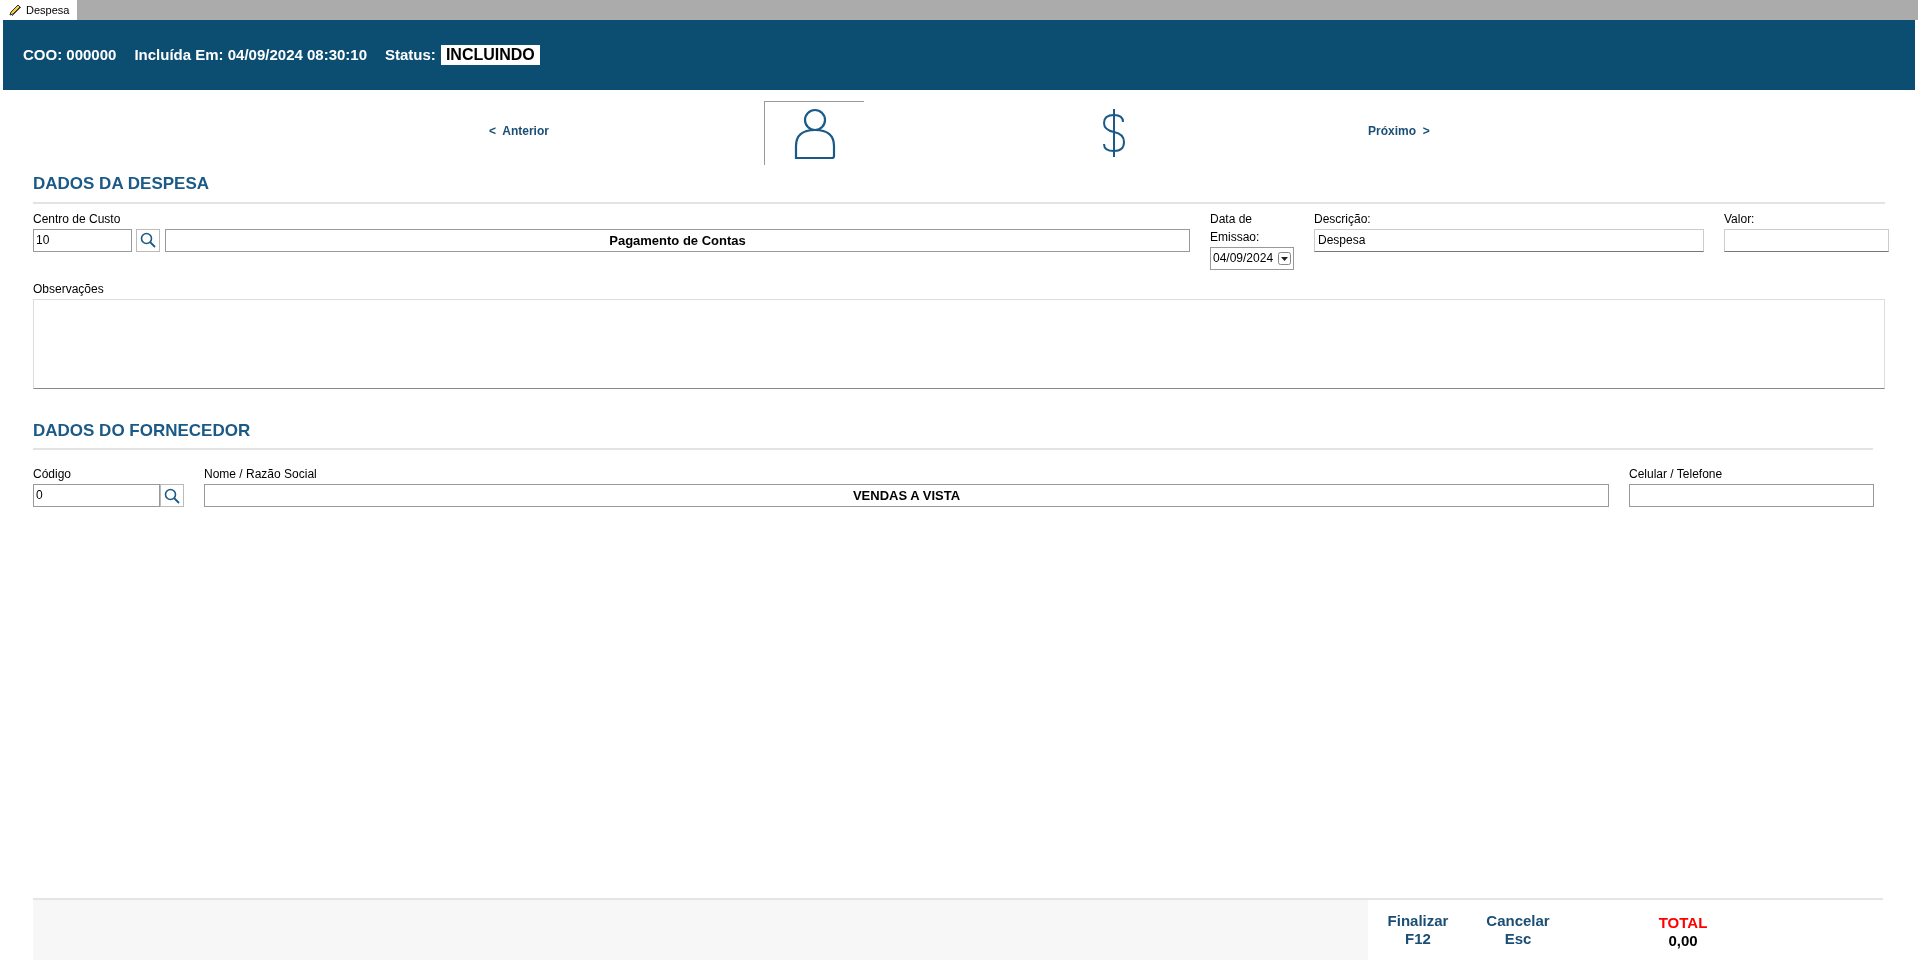  Describe the element at coordinates (1518, 930) in the screenshot. I see `cancel-button: Cancelar Esc` at that location.